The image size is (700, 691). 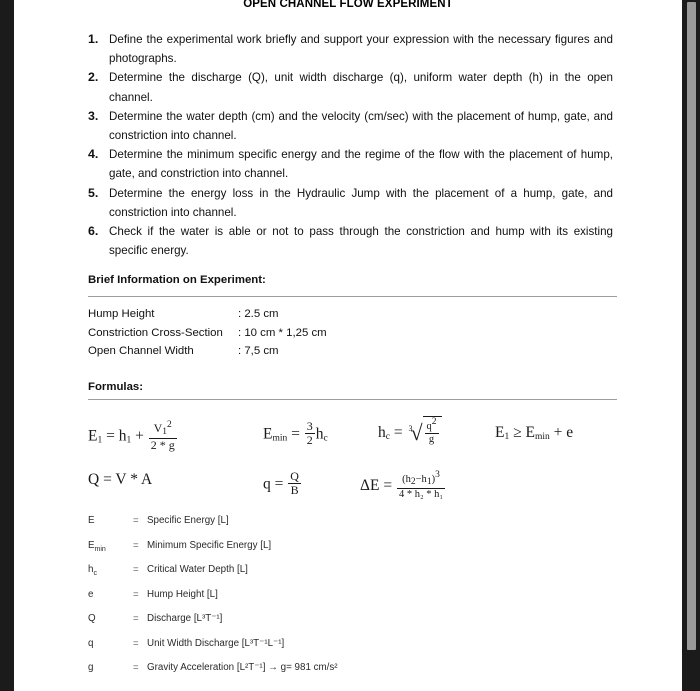 I want to click on page-title: OPEN CHANNEL FLOW EXPERIMENT, so click(x=348, y=5).